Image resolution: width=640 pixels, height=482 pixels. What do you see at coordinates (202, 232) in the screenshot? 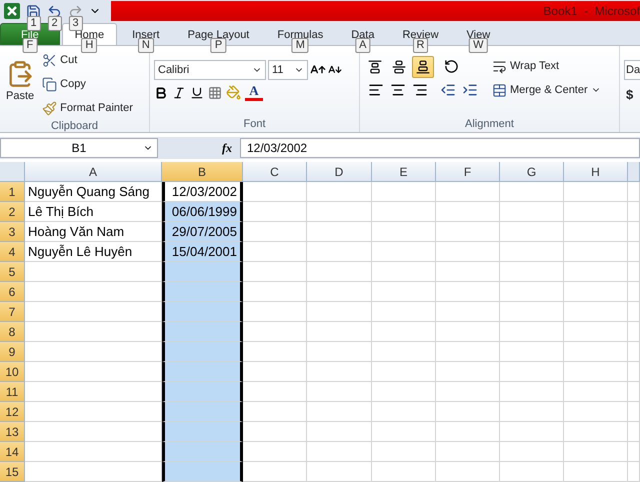
I see `table-cell: 29/07/2005` at bounding box center [202, 232].